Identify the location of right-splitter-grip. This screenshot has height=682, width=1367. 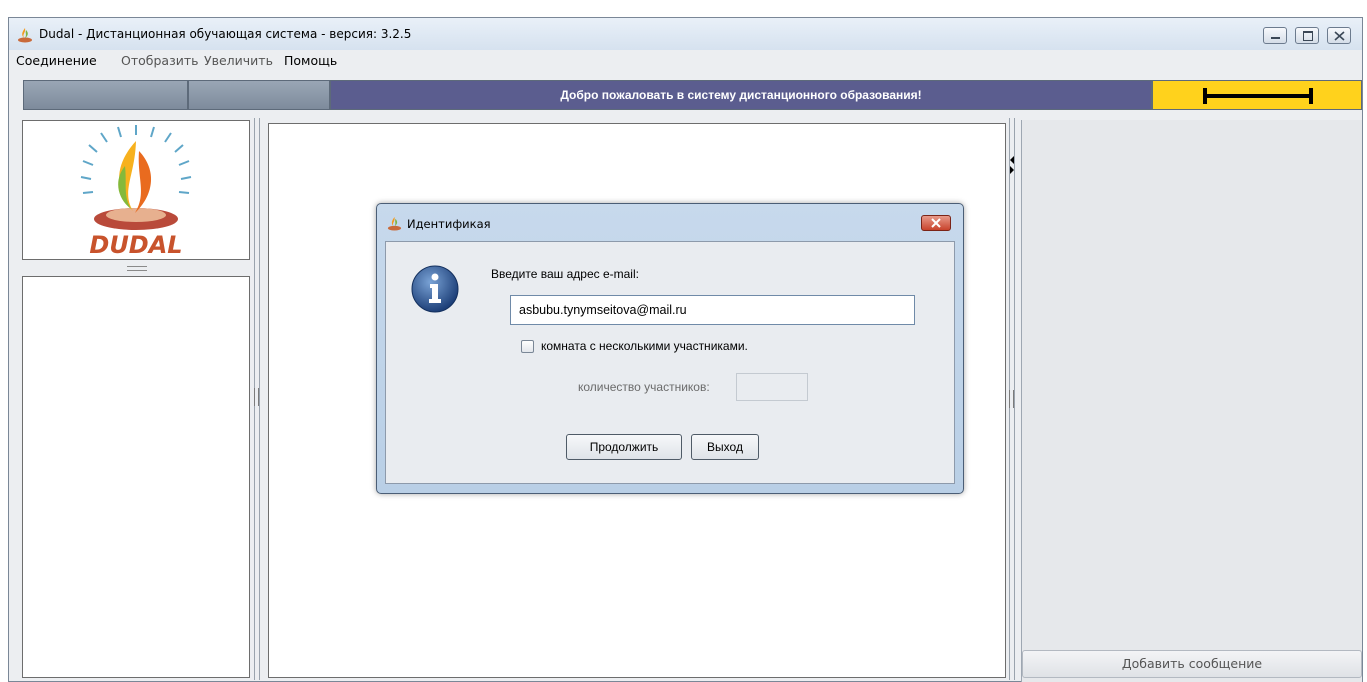
(1011, 399).